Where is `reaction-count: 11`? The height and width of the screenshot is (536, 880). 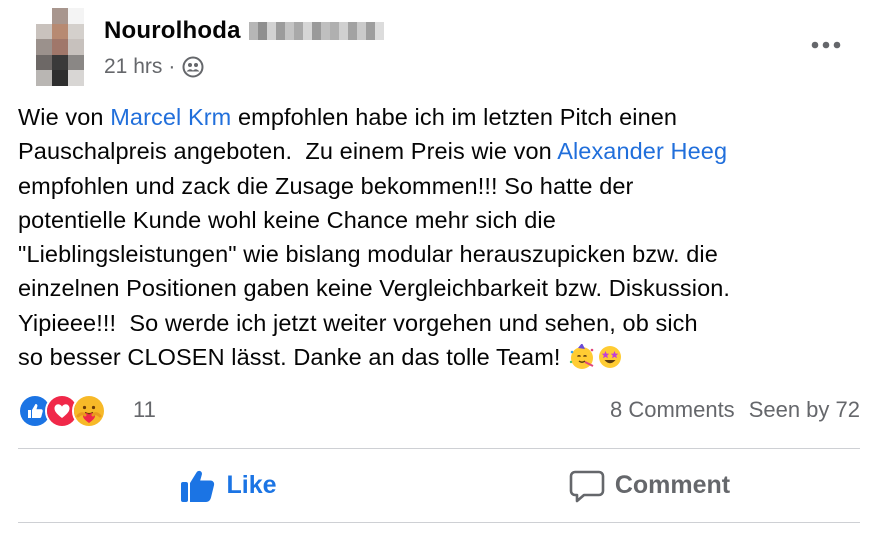 reaction-count: 11 is located at coordinates (144, 410).